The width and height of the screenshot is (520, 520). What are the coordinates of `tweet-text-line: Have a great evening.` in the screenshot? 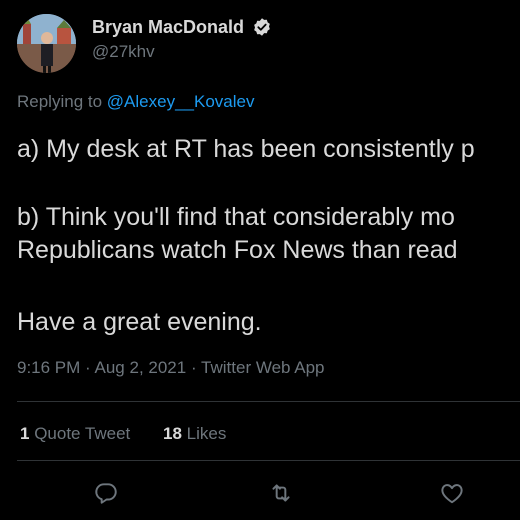 It's located at (139, 322).